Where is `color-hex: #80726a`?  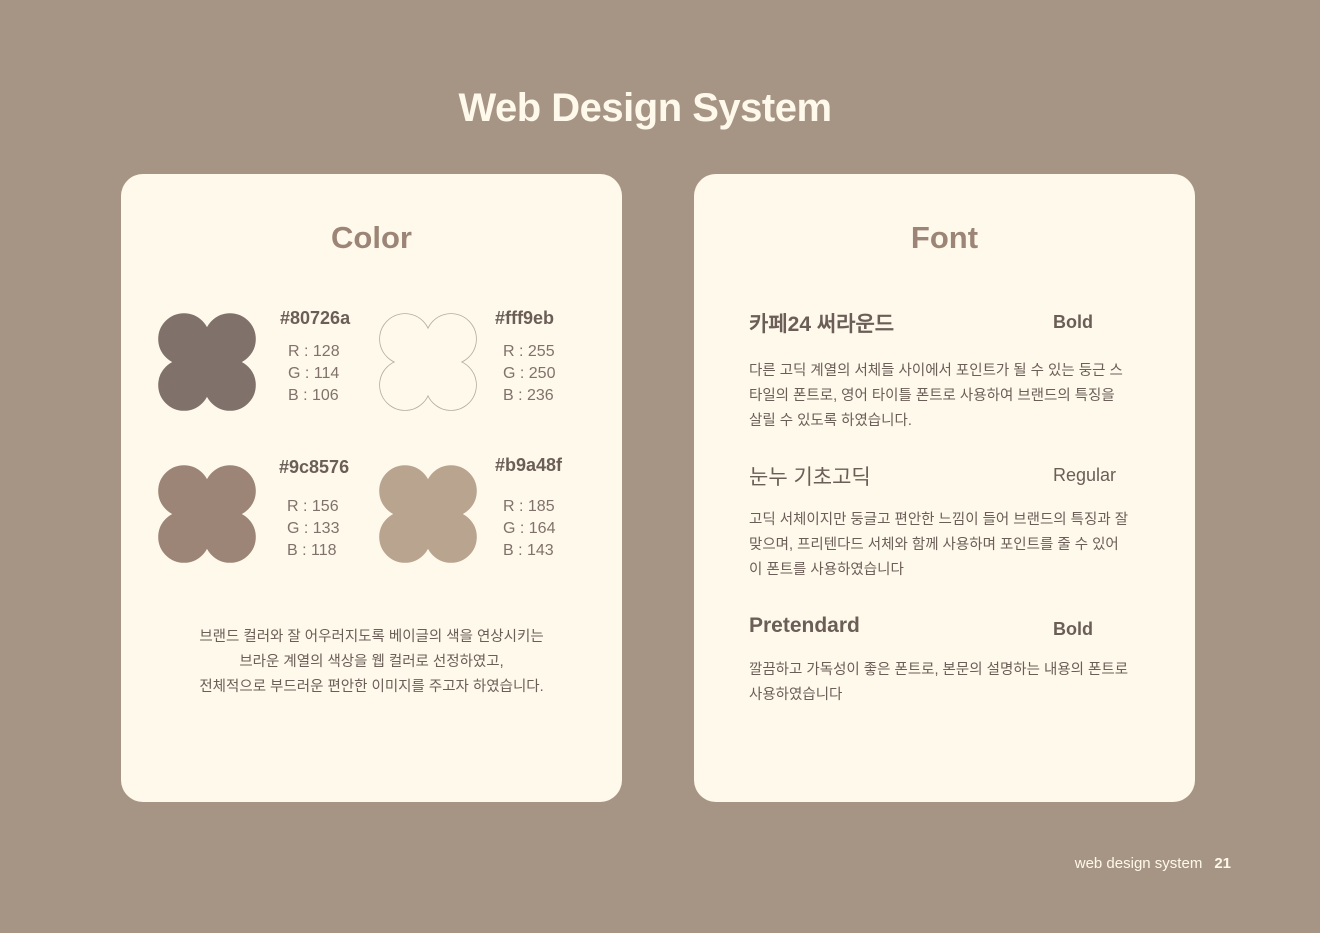
color-hex: #80726a is located at coordinates (315, 318).